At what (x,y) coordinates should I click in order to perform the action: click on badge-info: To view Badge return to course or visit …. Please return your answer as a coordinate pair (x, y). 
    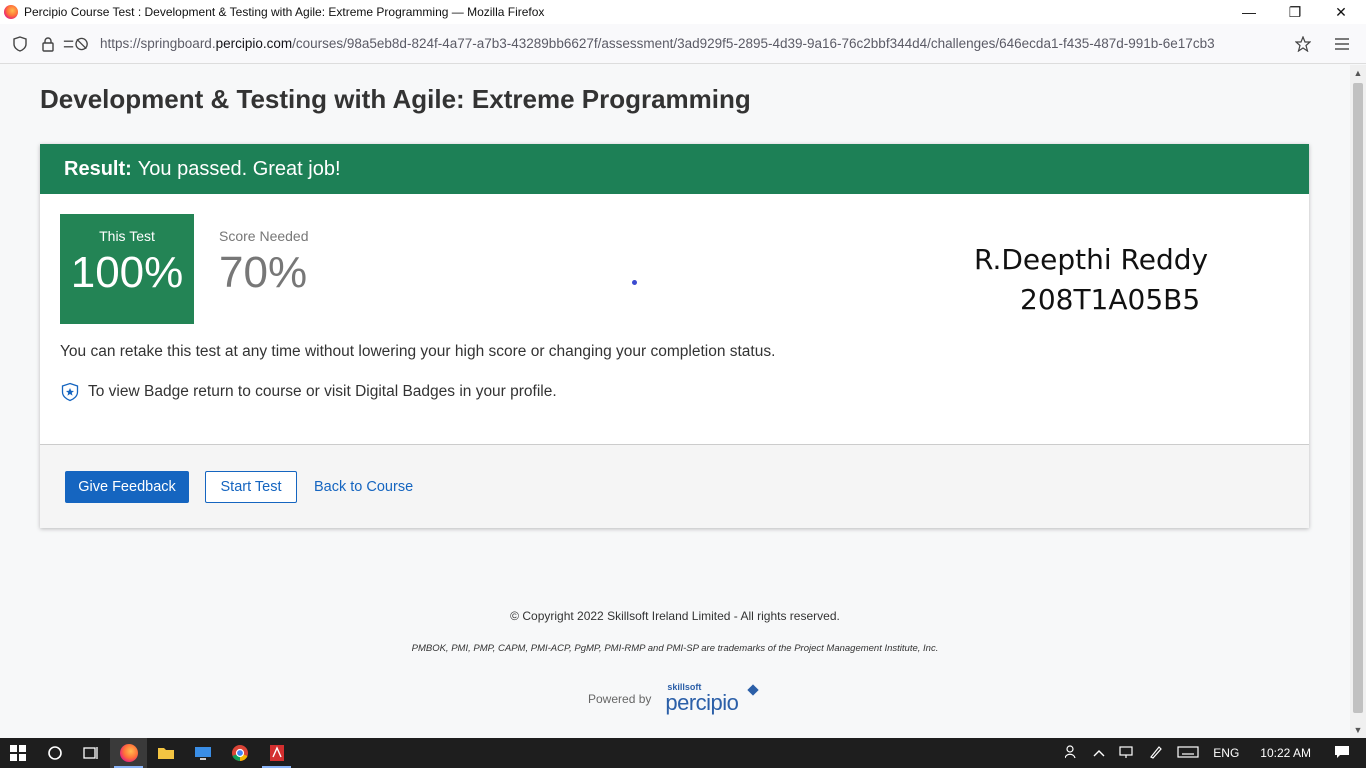
    Looking at the image, I should click on (308, 392).